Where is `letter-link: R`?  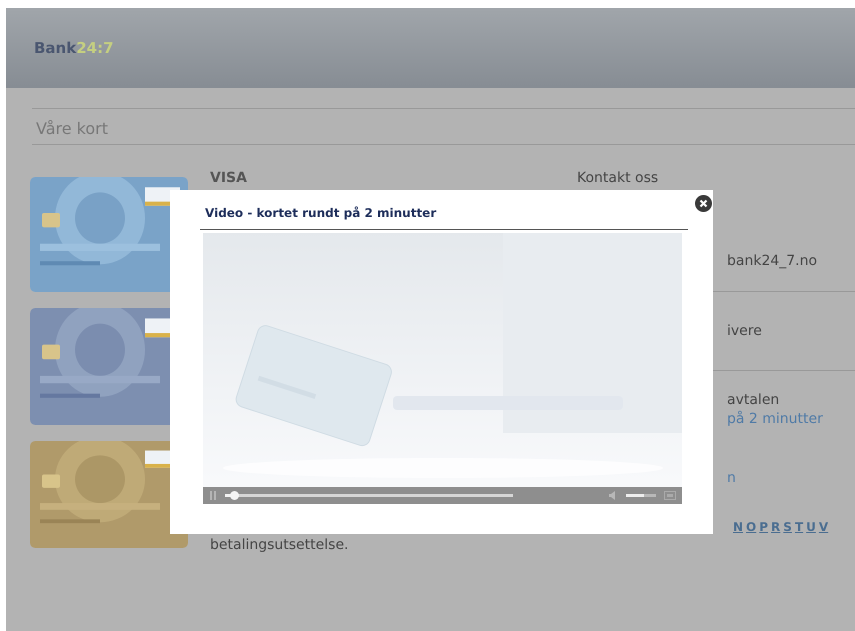 letter-link: R is located at coordinates (775, 527).